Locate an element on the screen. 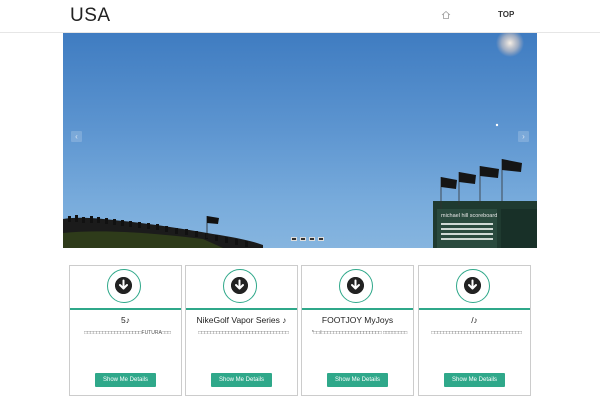 The height and width of the screenshot is (400, 600). scoreboard-text: michael hill scoreboard is located at coordinates (469, 216).